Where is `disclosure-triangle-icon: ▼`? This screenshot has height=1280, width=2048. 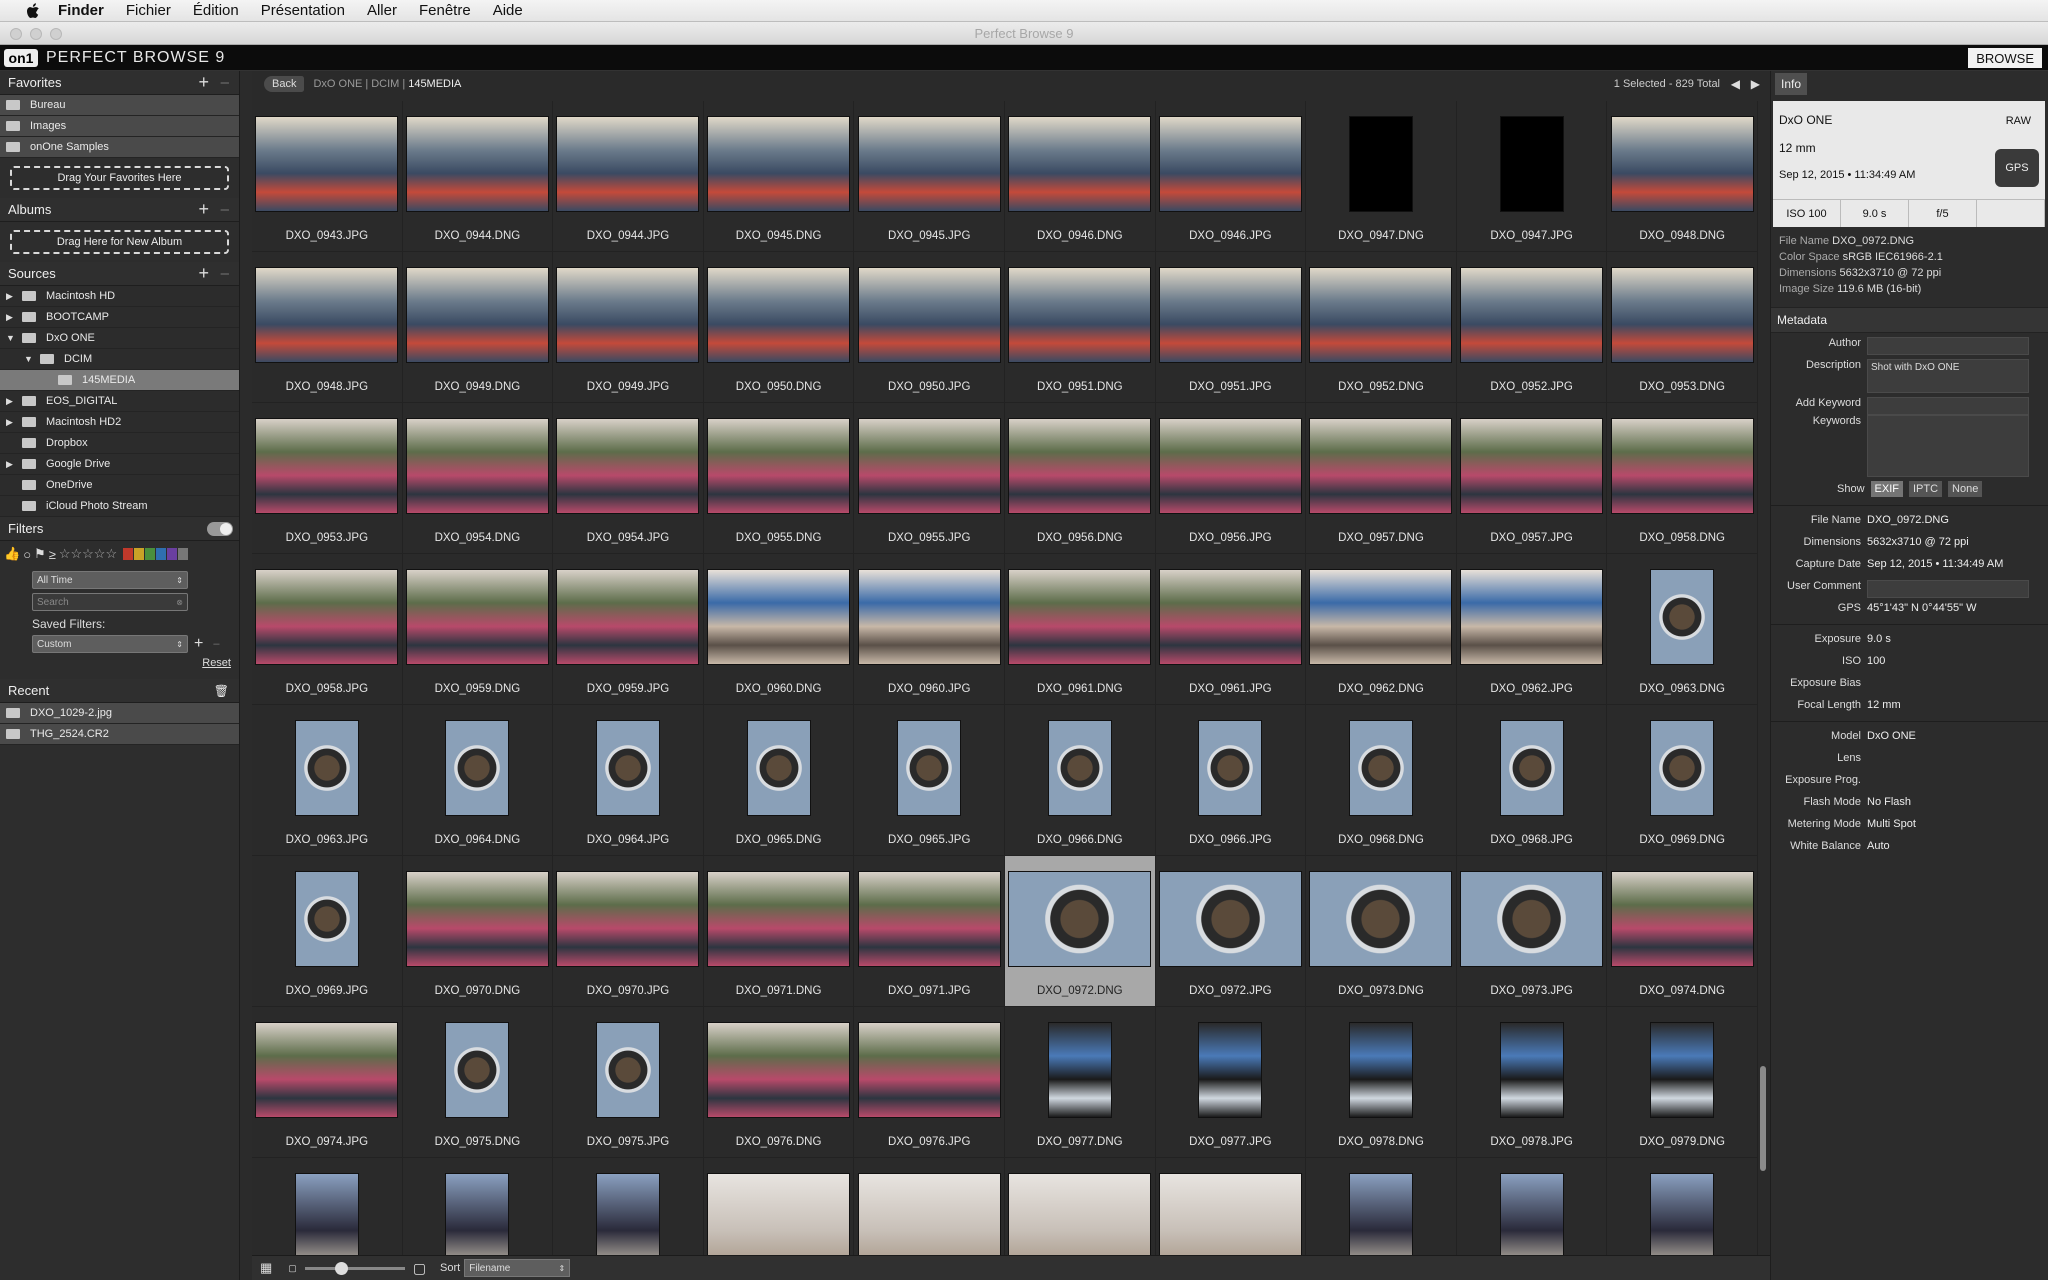 disclosure-triangle-icon: ▼ is located at coordinates (11, 338).